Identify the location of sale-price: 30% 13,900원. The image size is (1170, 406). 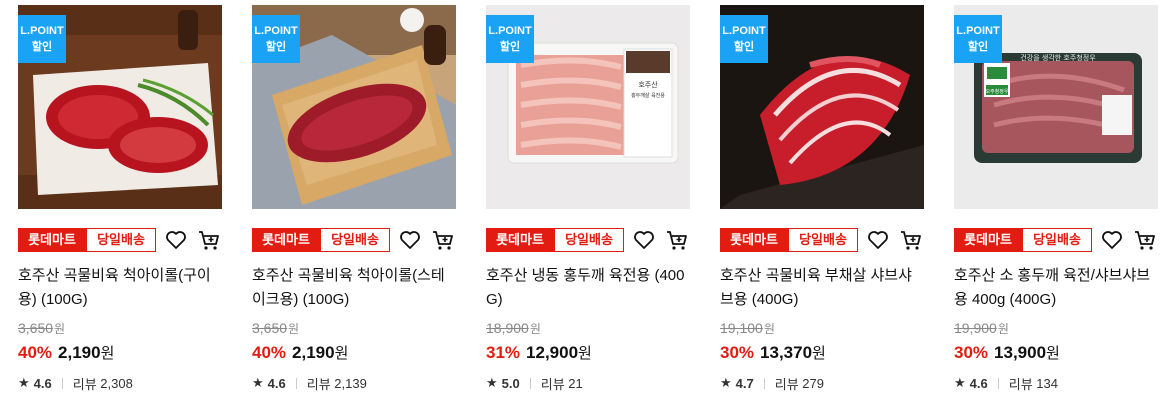
(1007, 352).